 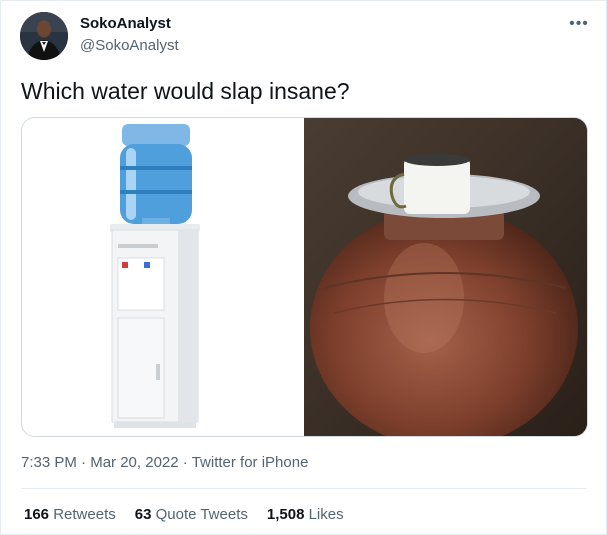 What do you see at coordinates (201, 514) in the screenshot?
I see `quotes-label: Quote Tweets` at bounding box center [201, 514].